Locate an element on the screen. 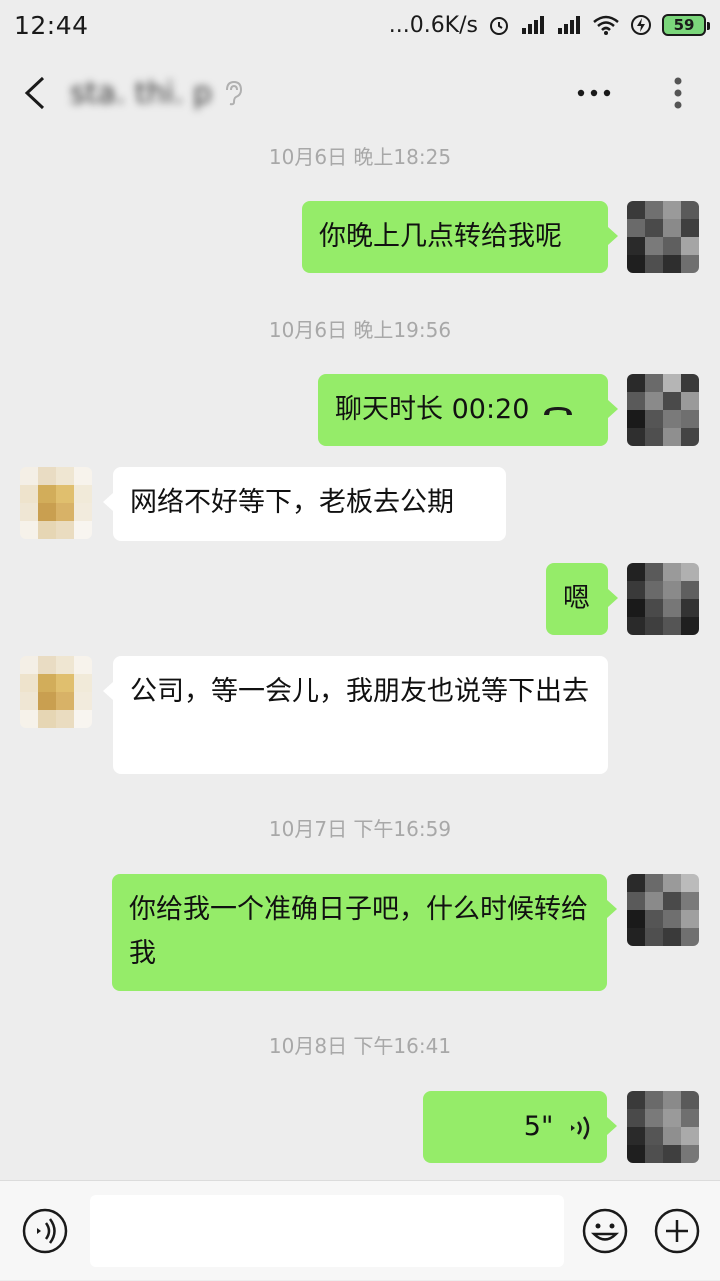 The image size is (720, 1281). plus-icon is located at coordinates (677, 1230).